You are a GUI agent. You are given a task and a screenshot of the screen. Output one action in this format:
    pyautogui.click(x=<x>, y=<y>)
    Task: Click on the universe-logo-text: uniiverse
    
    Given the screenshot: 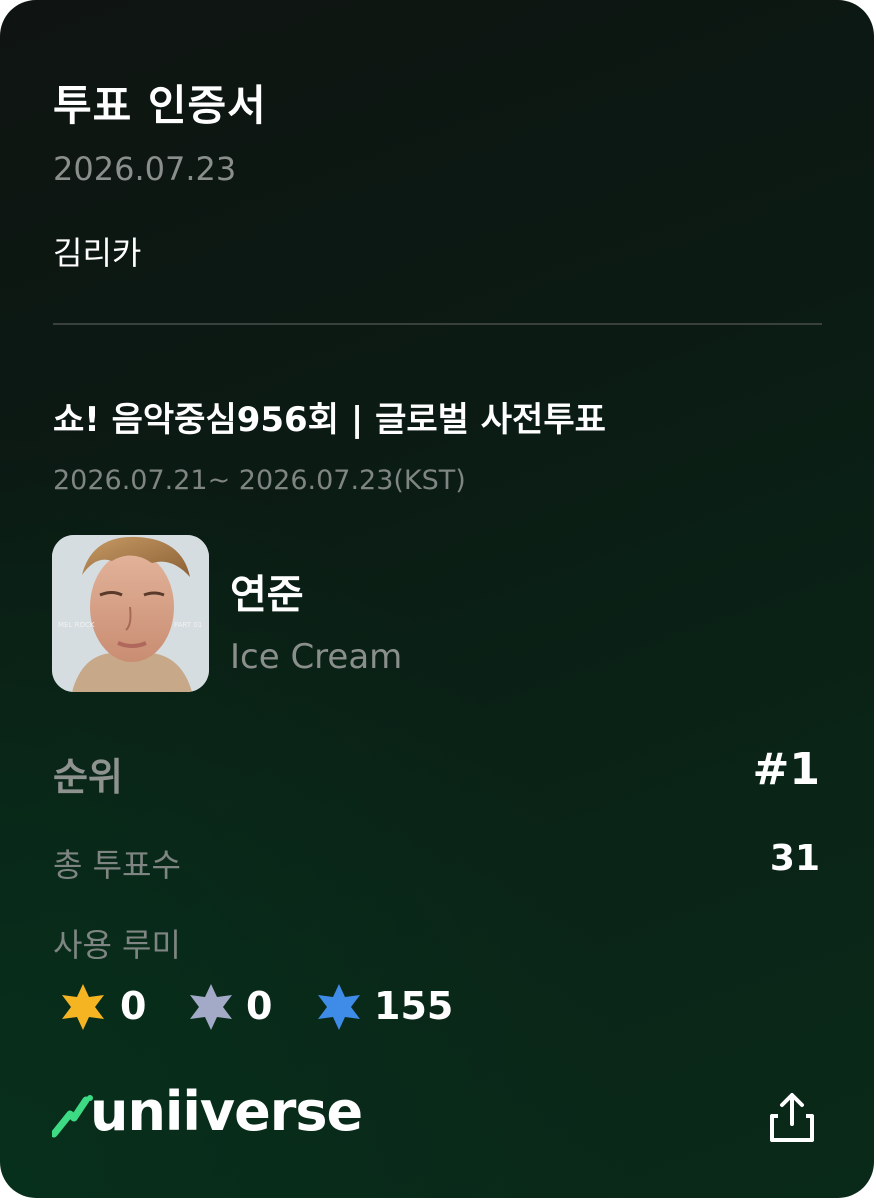 What is the action you would take?
    pyautogui.click(x=226, y=1111)
    